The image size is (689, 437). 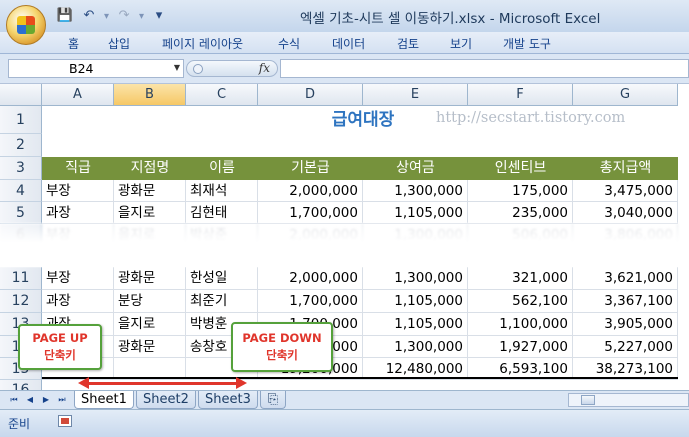 I want to click on column-header-a: A, so click(x=78, y=95).